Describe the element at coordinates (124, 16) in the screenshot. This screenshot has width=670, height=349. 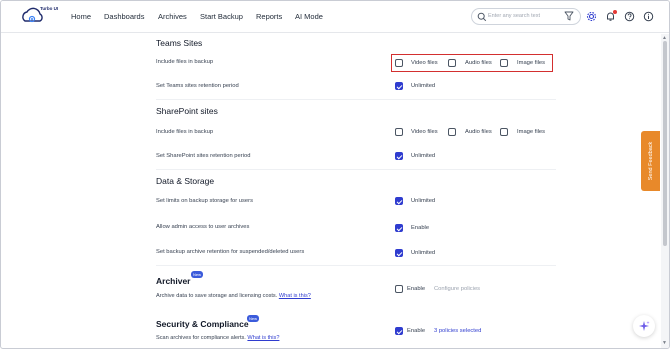
I see `nav-dashboards: Dashboards` at that location.